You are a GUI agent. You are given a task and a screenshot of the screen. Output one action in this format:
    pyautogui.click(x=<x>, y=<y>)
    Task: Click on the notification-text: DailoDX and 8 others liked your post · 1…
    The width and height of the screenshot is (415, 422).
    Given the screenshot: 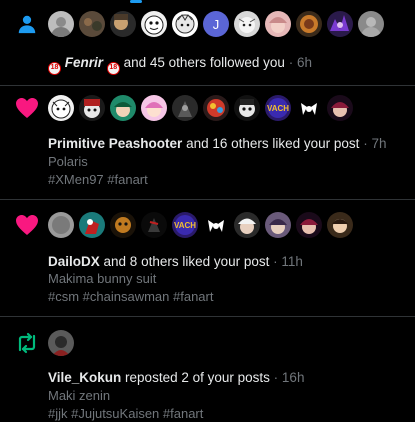 What is the action you would take?
    pyautogui.click(x=175, y=261)
    